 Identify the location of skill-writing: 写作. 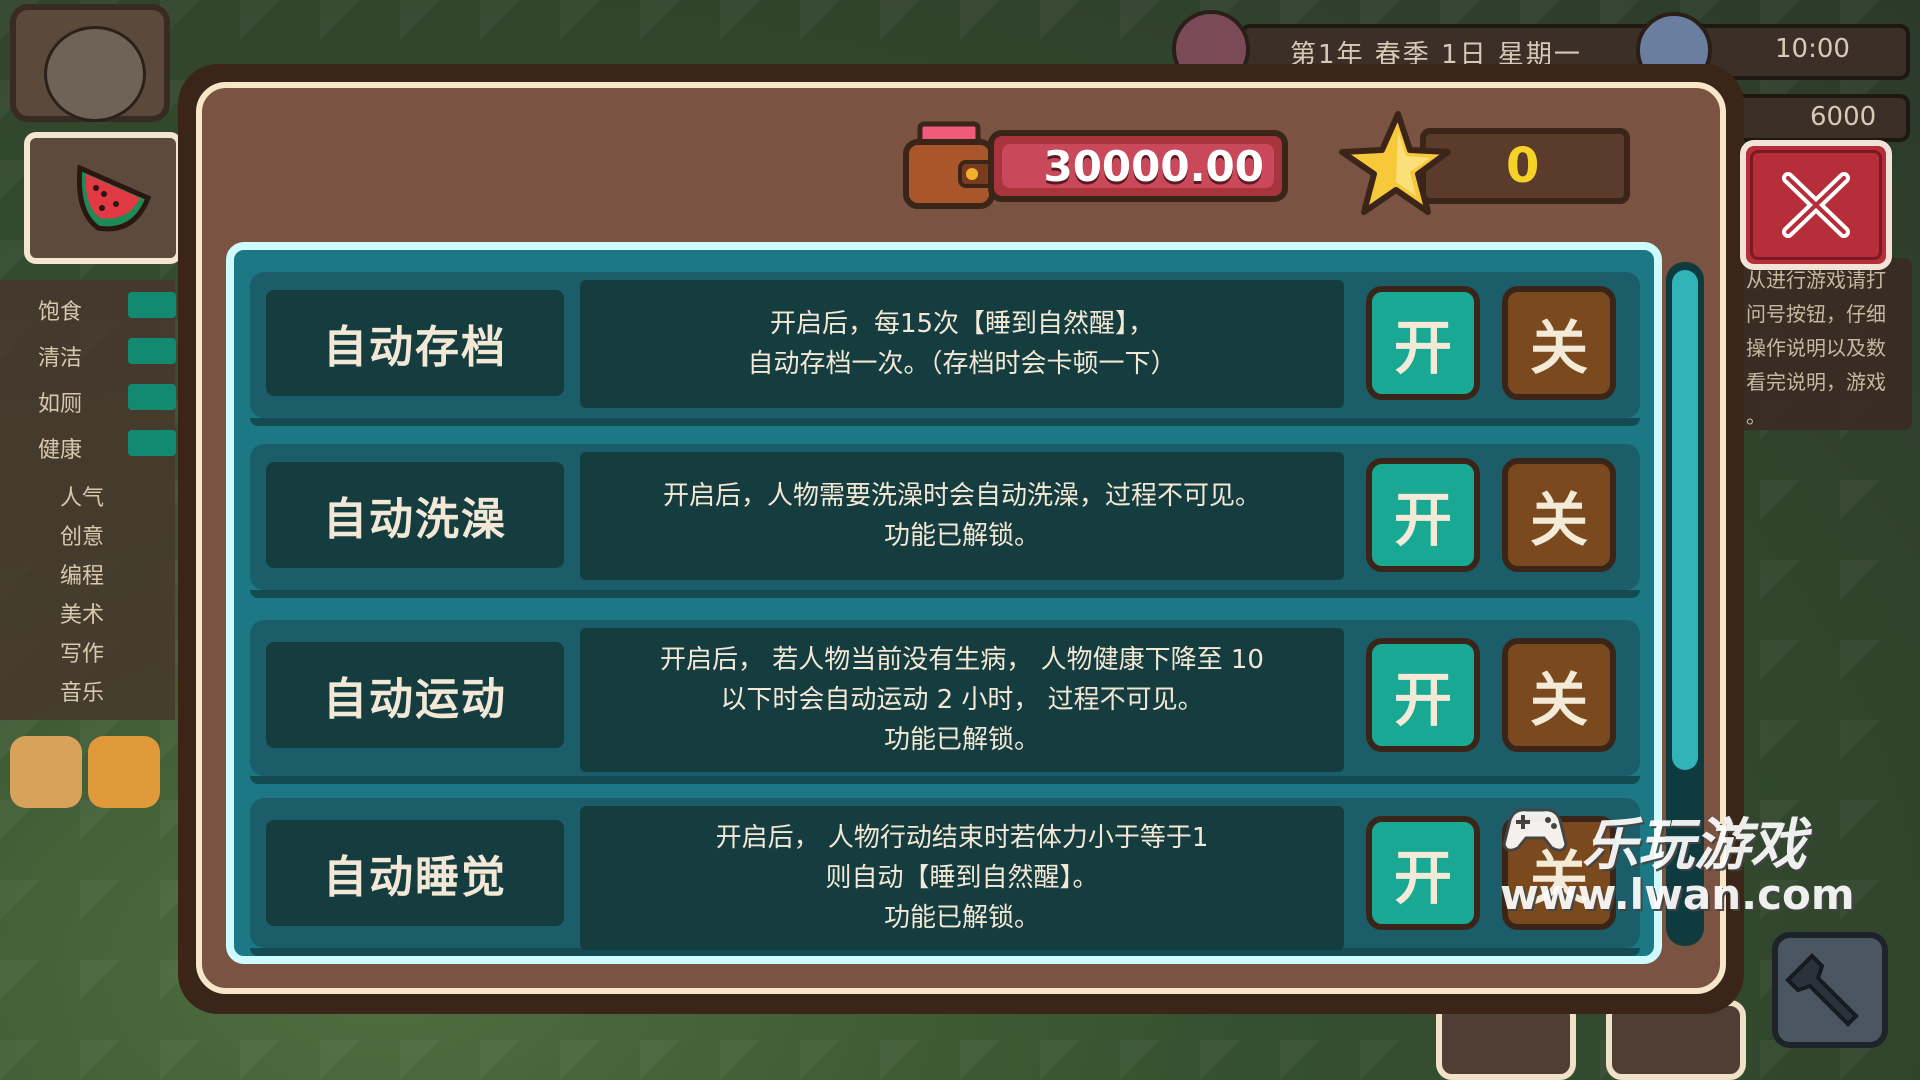
(82, 654).